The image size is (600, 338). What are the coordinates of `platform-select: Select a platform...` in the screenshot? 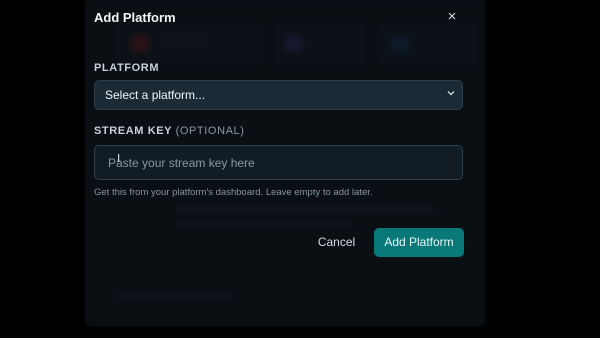 It's located at (278, 95).